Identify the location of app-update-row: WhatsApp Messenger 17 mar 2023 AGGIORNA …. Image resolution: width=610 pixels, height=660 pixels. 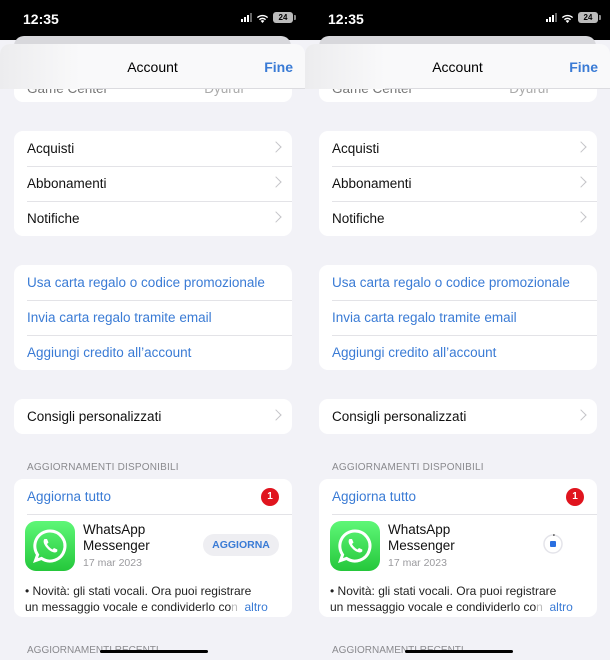
(153, 565).